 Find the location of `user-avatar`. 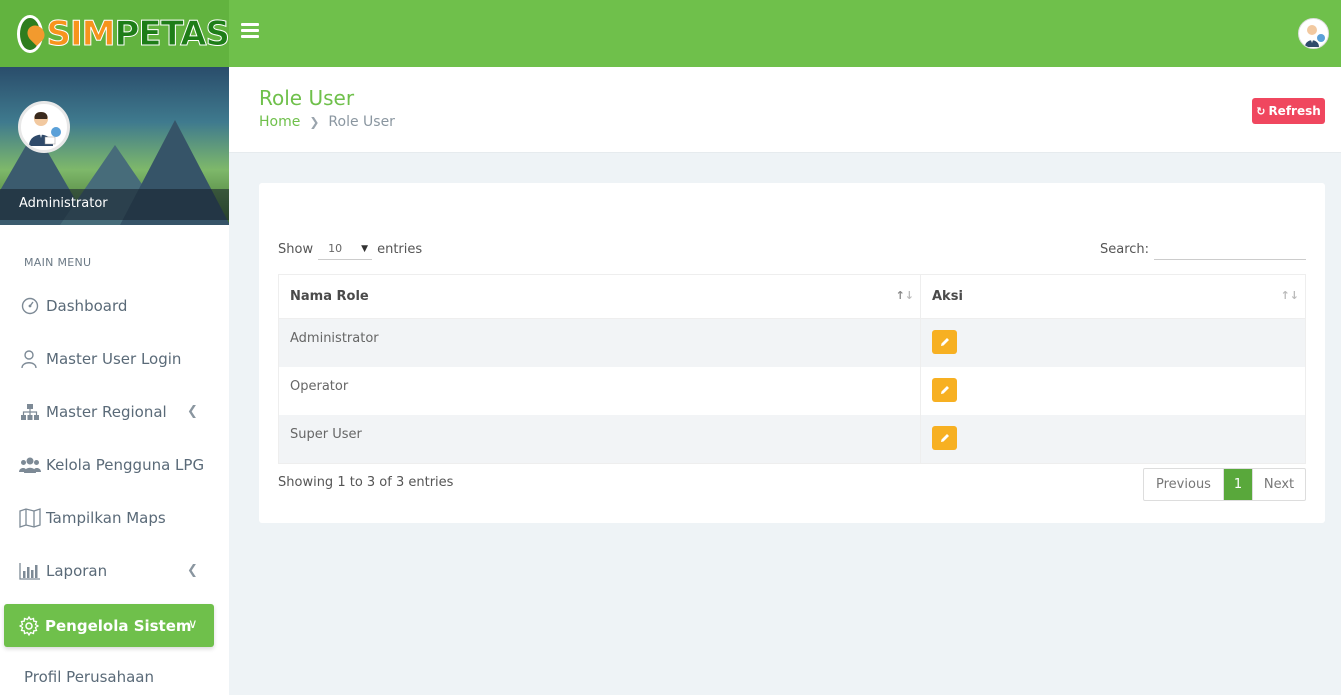

user-avatar is located at coordinates (1313, 33).